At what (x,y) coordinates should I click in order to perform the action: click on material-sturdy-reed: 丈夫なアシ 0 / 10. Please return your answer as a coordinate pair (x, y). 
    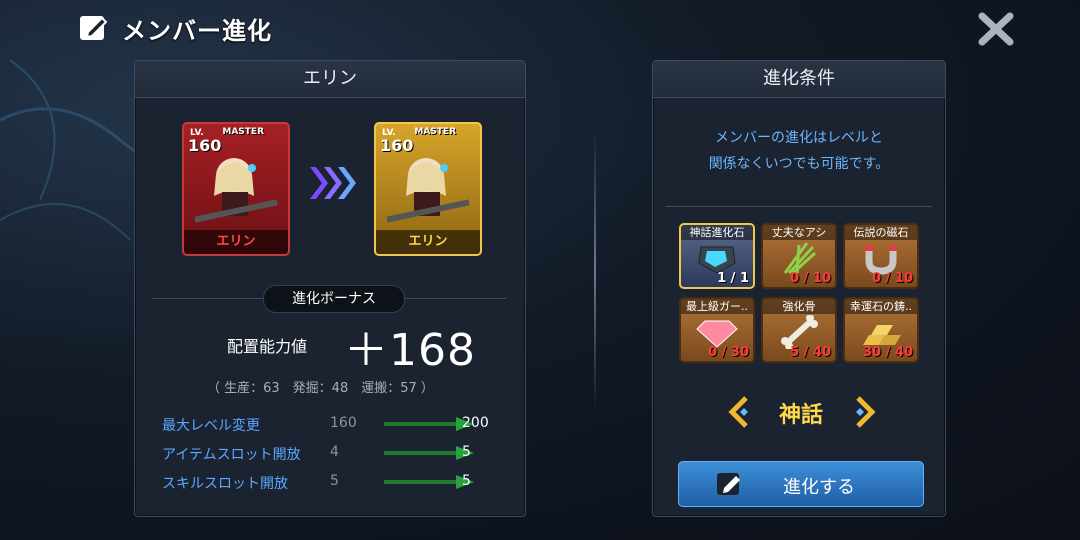
    Looking at the image, I should click on (799, 256).